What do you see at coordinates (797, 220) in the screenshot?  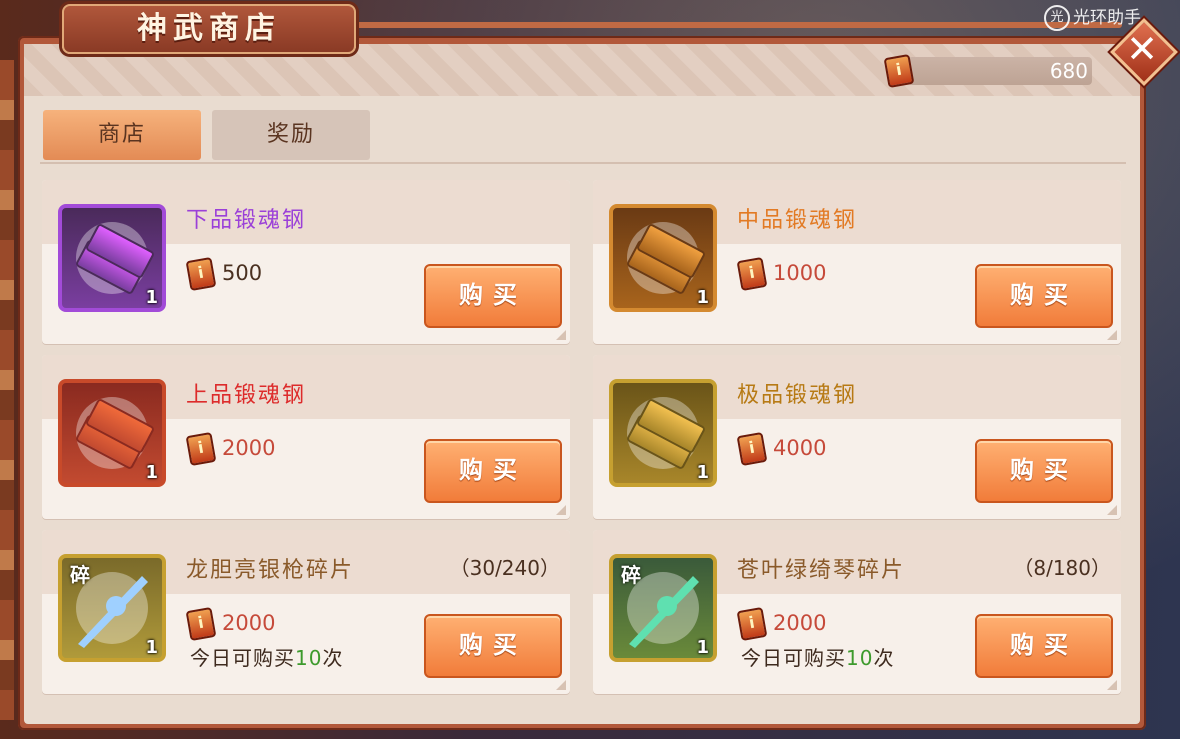 I see `item-name: 中品锻魂钢` at bounding box center [797, 220].